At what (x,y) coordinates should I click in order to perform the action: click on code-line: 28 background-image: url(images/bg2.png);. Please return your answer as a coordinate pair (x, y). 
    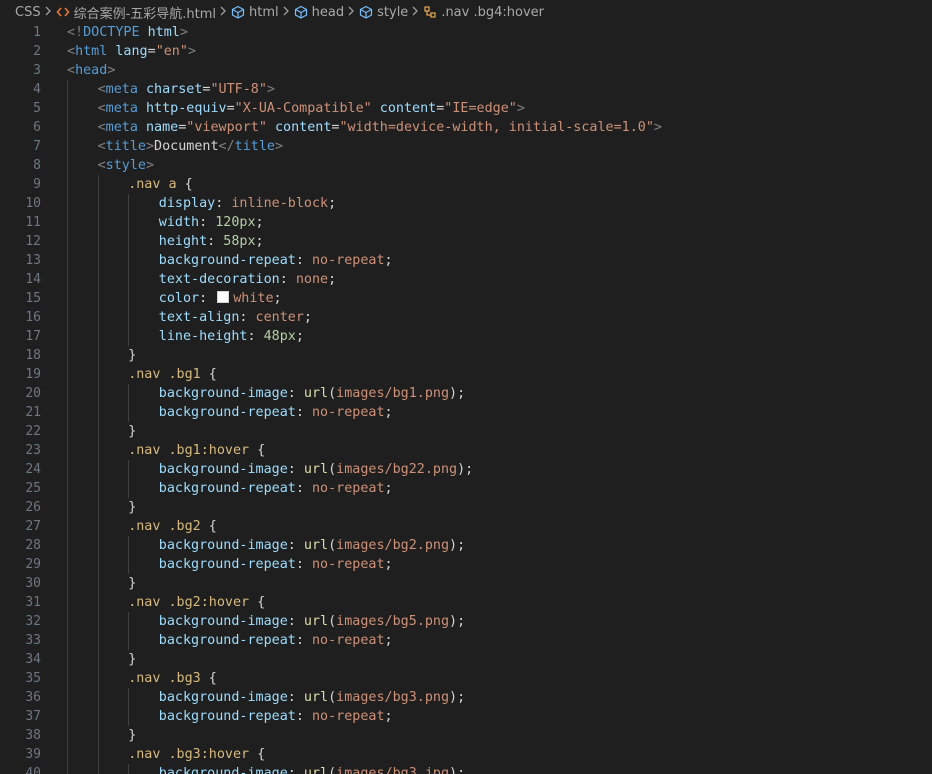
    Looking at the image, I should click on (466, 545).